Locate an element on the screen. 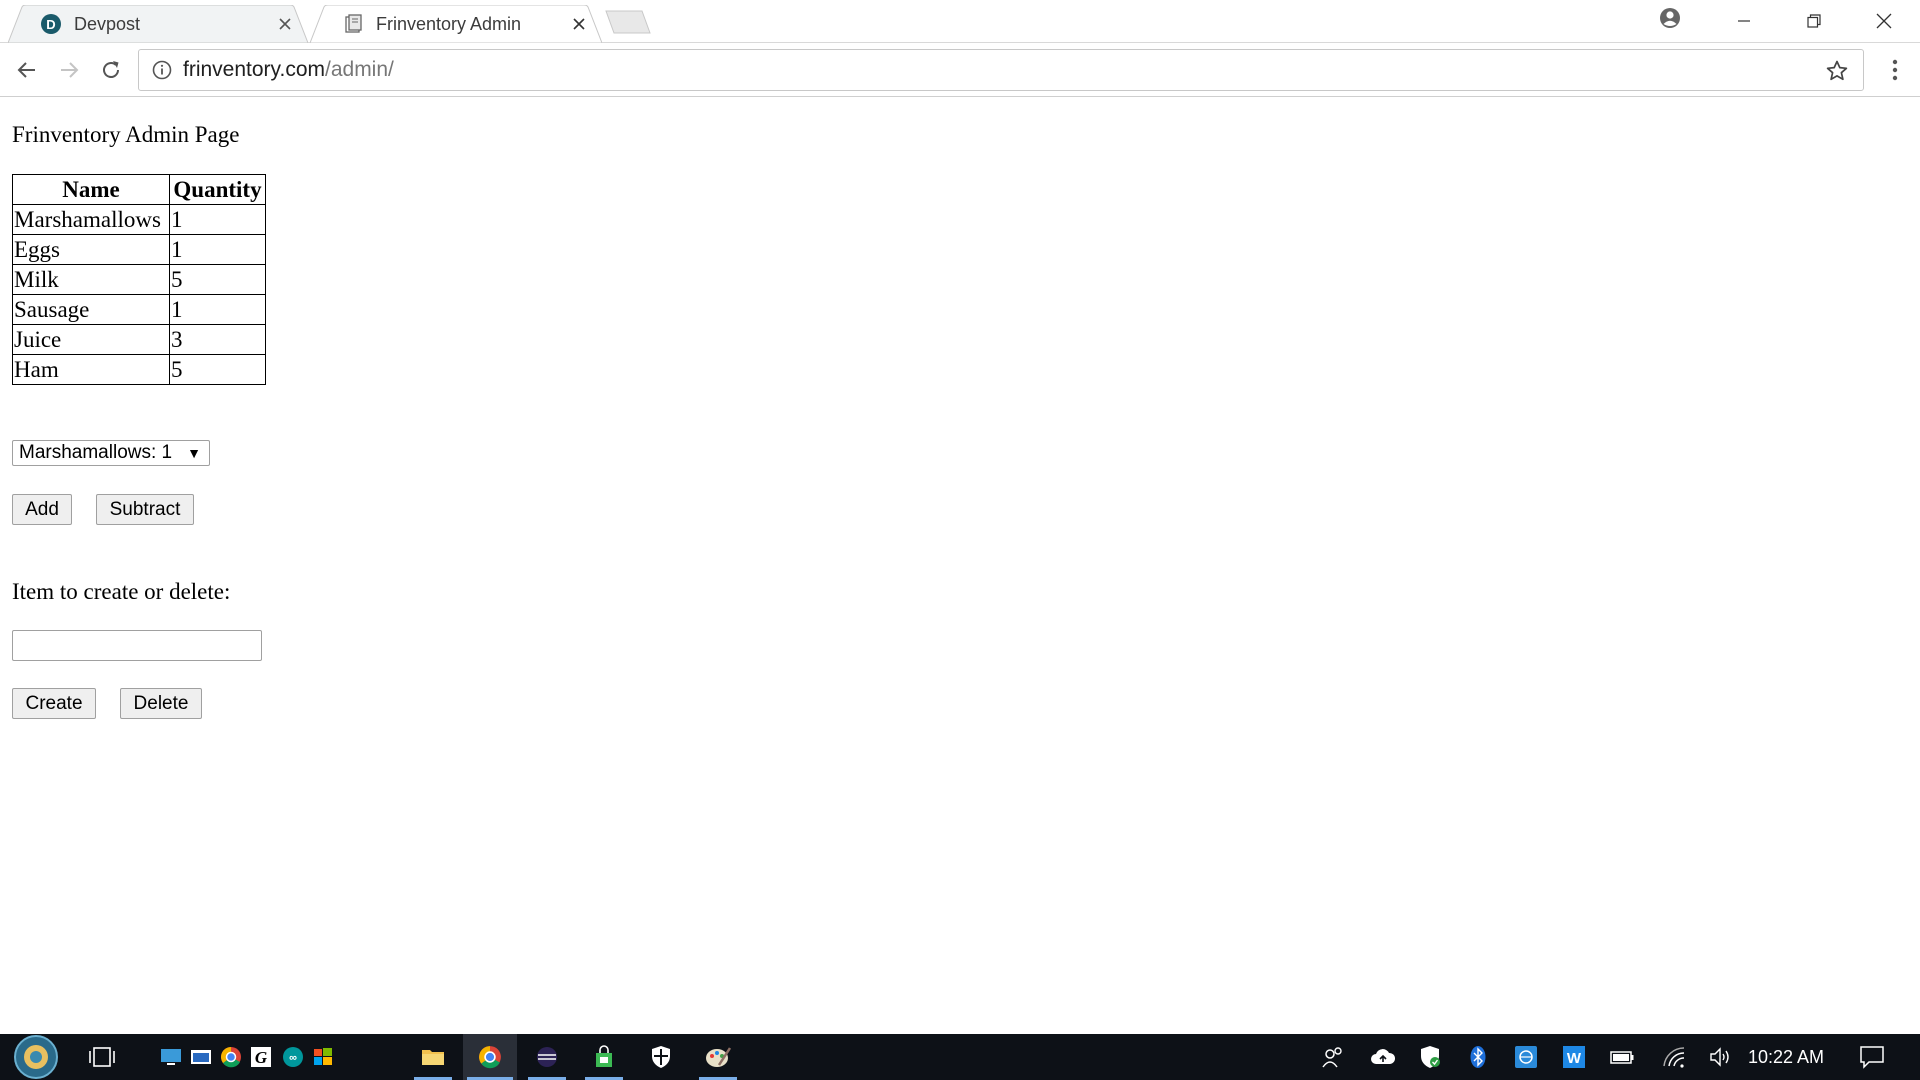 The image size is (1920, 1080). close-window-button is located at coordinates (1884, 21).